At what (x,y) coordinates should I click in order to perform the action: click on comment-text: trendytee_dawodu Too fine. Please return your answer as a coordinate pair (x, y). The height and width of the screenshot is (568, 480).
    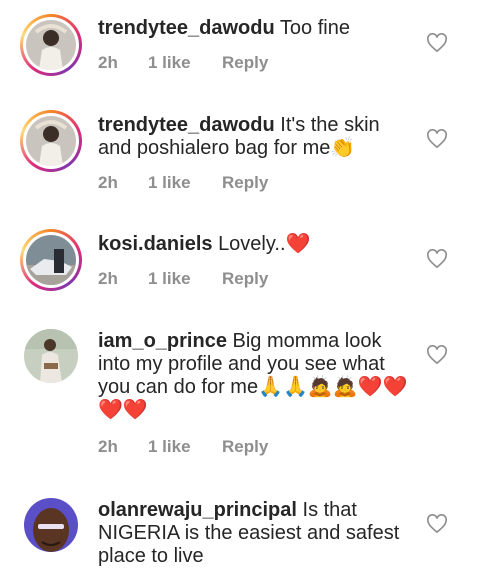
    Looking at the image, I should click on (254, 28).